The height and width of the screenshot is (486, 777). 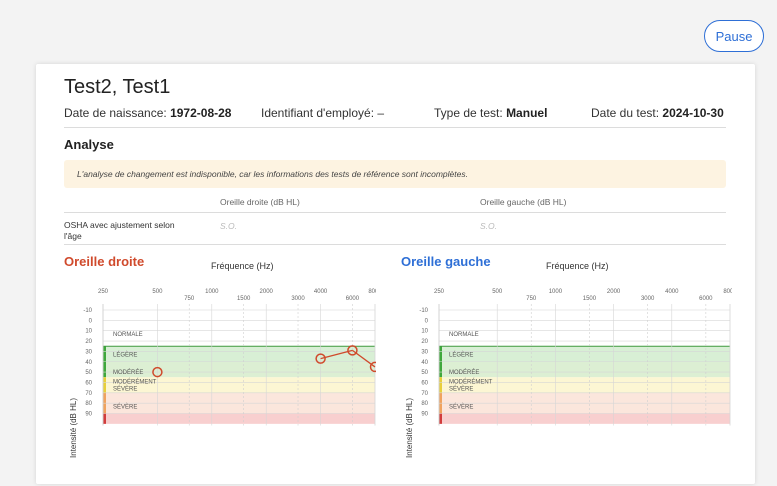 What do you see at coordinates (625, 113) in the screenshot?
I see `test-date-label: Date du test:` at bounding box center [625, 113].